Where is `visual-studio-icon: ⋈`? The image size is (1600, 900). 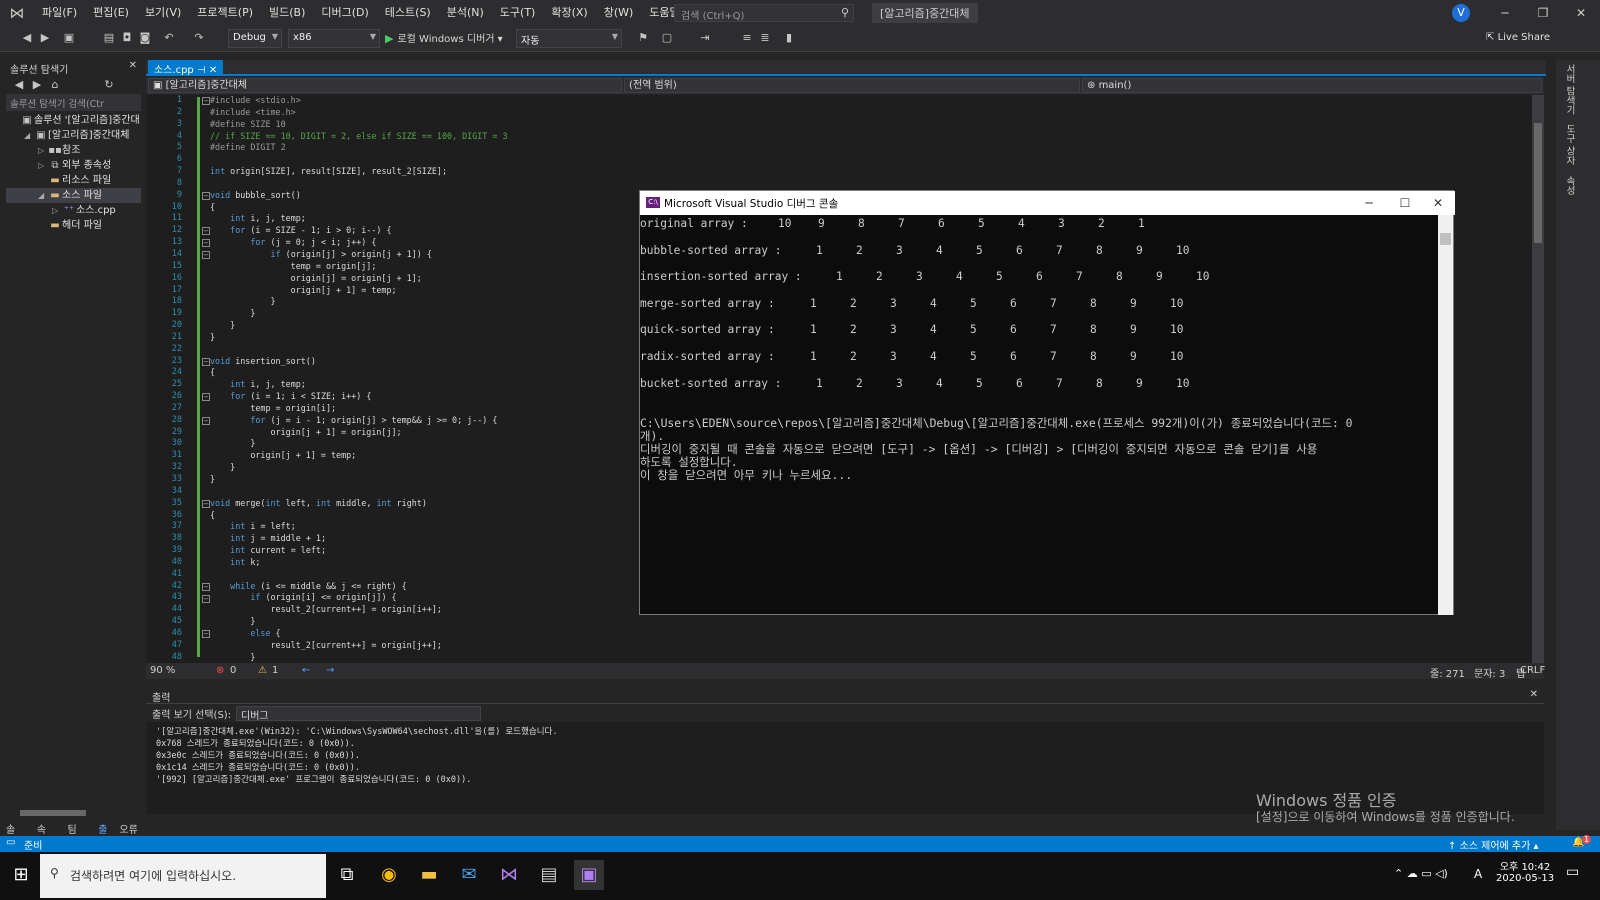 visual-studio-icon: ⋈ is located at coordinates (509, 875).